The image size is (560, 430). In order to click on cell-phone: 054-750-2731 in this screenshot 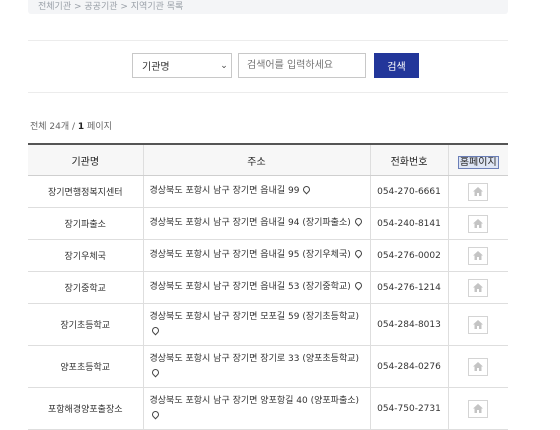, I will do `click(408, 408)`.